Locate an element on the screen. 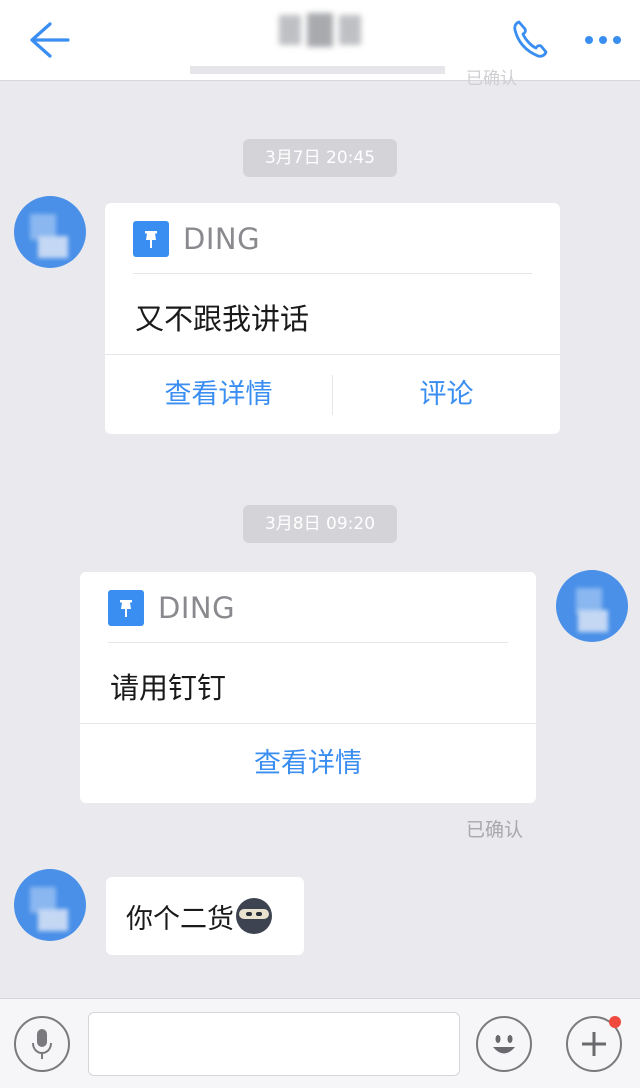 The height and width of the screenshot is (1088, 640). previous-message-edge is located at coordinates (317, 70).